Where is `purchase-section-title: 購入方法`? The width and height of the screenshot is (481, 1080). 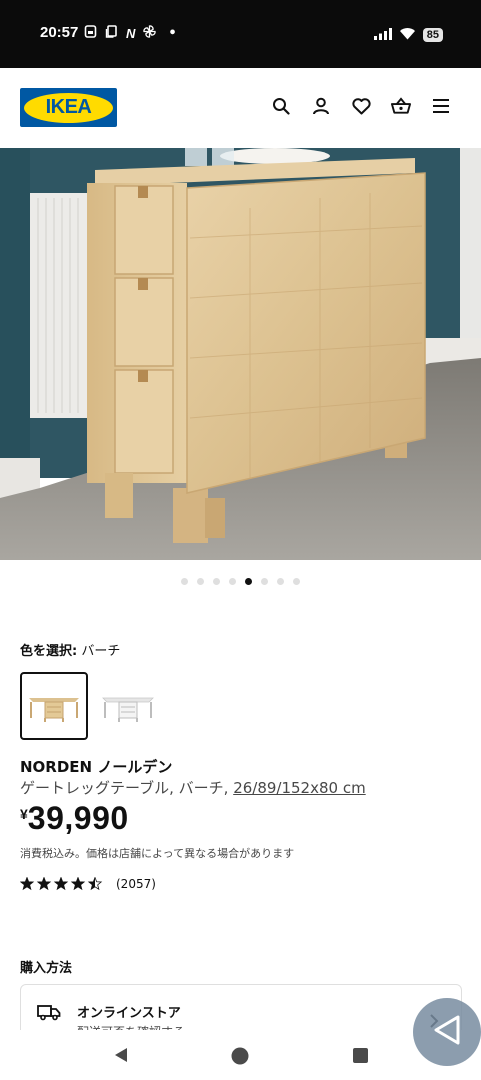
purchase-section-title: 購入方法 is located at coordinates (46, 968).